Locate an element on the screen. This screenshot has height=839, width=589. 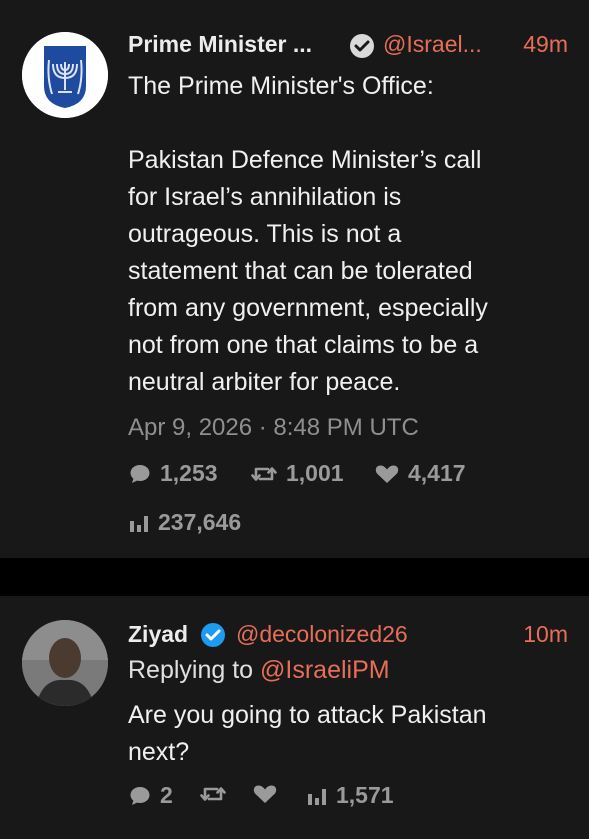
tweet-body-line: not from one that claims to be a is located at coordinates (303, 345).